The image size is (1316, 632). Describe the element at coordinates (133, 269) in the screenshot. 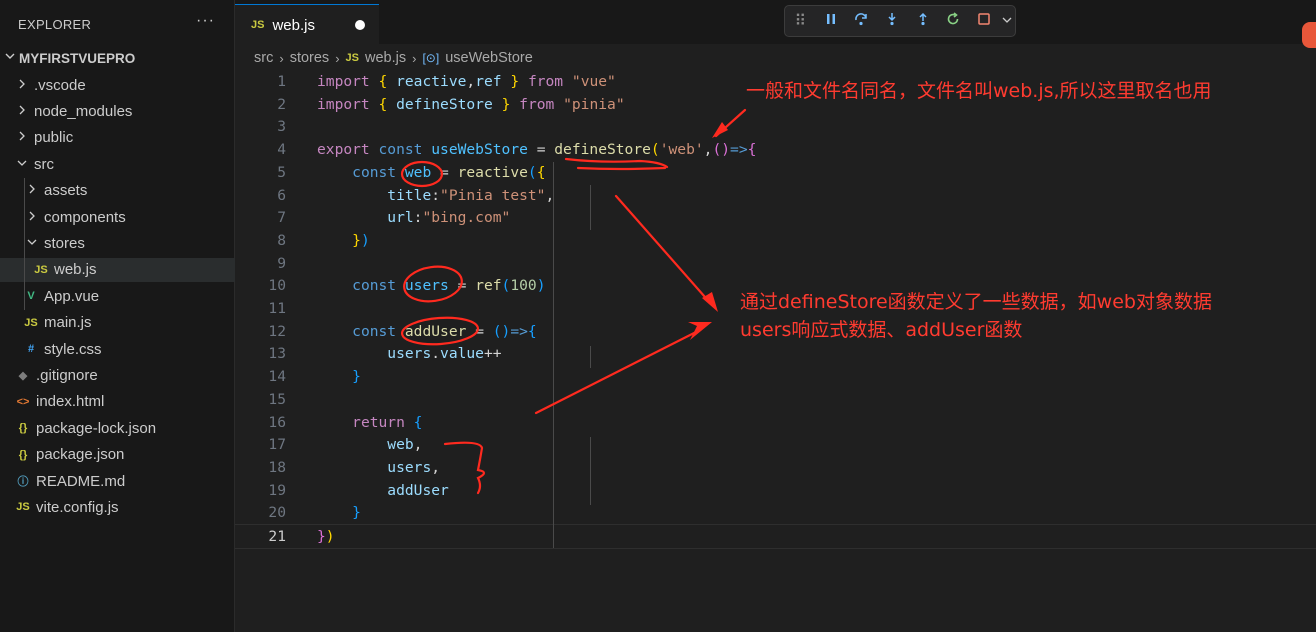

I see `tree-item: JS web.js` at that location.